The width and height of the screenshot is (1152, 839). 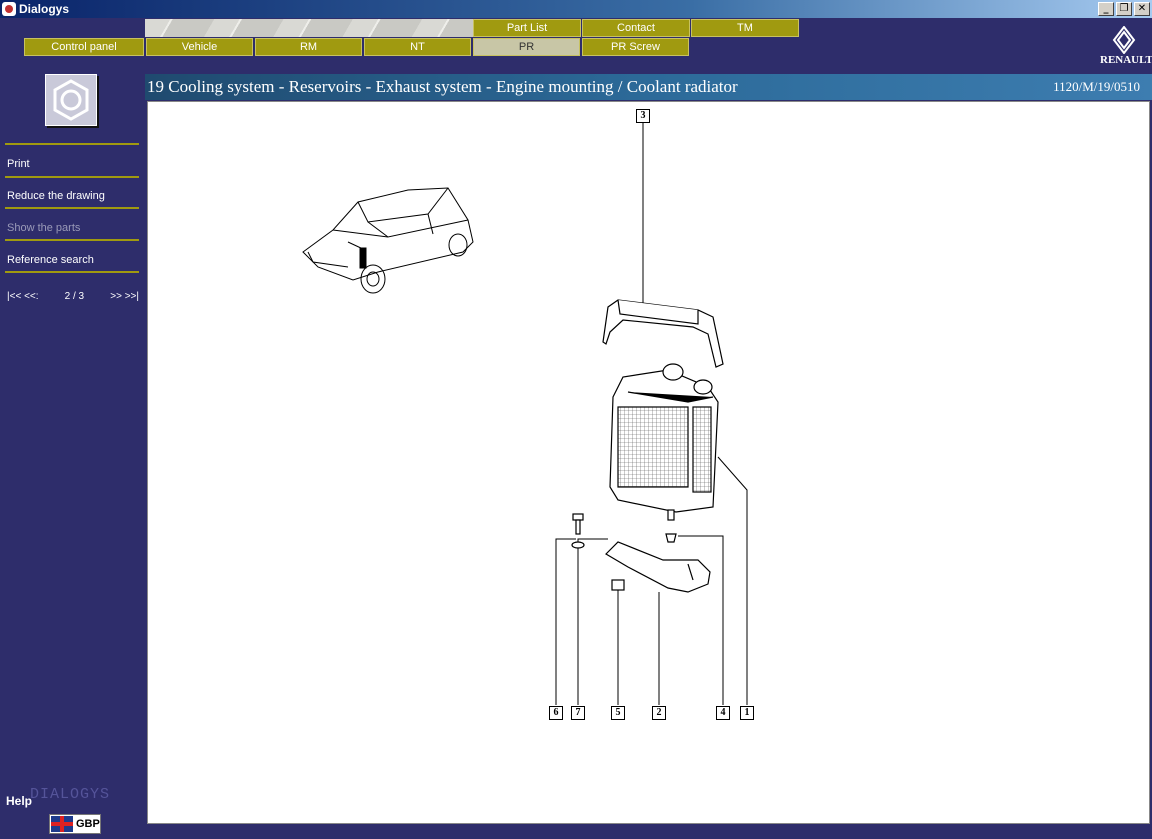 What do you see at coordinates (44, 9) in the screenshot?
I see `window-title: Dialogys` at bounding box center [44, 9].